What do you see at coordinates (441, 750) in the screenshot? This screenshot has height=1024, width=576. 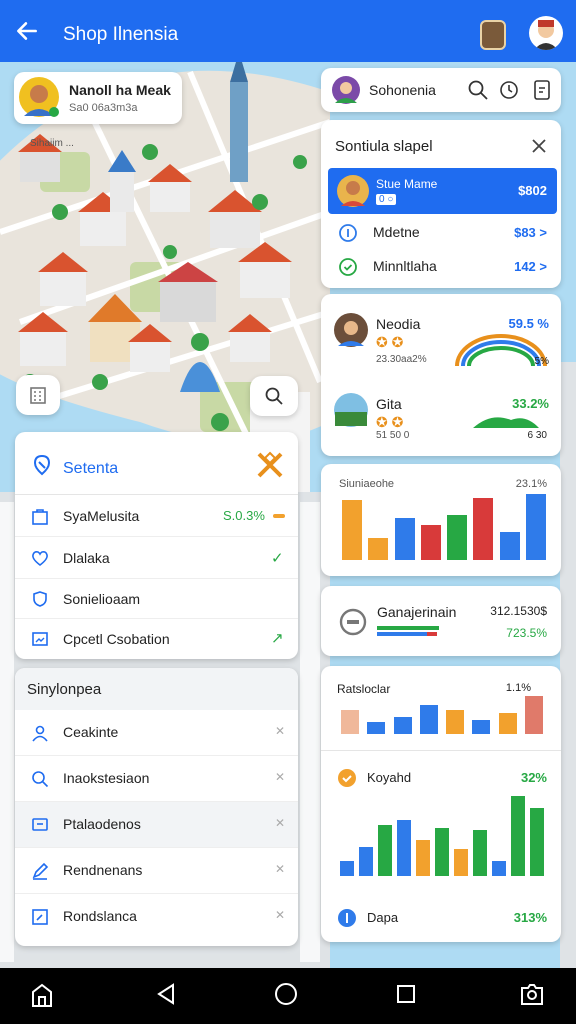 I see `divider` at bounding box center [441, 750].